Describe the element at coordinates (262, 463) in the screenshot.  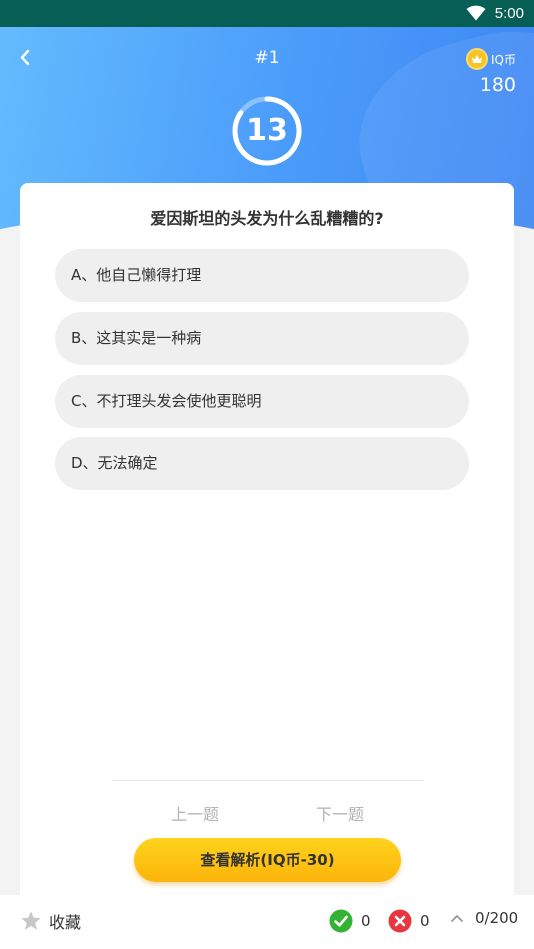
I see `option-d: D、无法确定` at that location.